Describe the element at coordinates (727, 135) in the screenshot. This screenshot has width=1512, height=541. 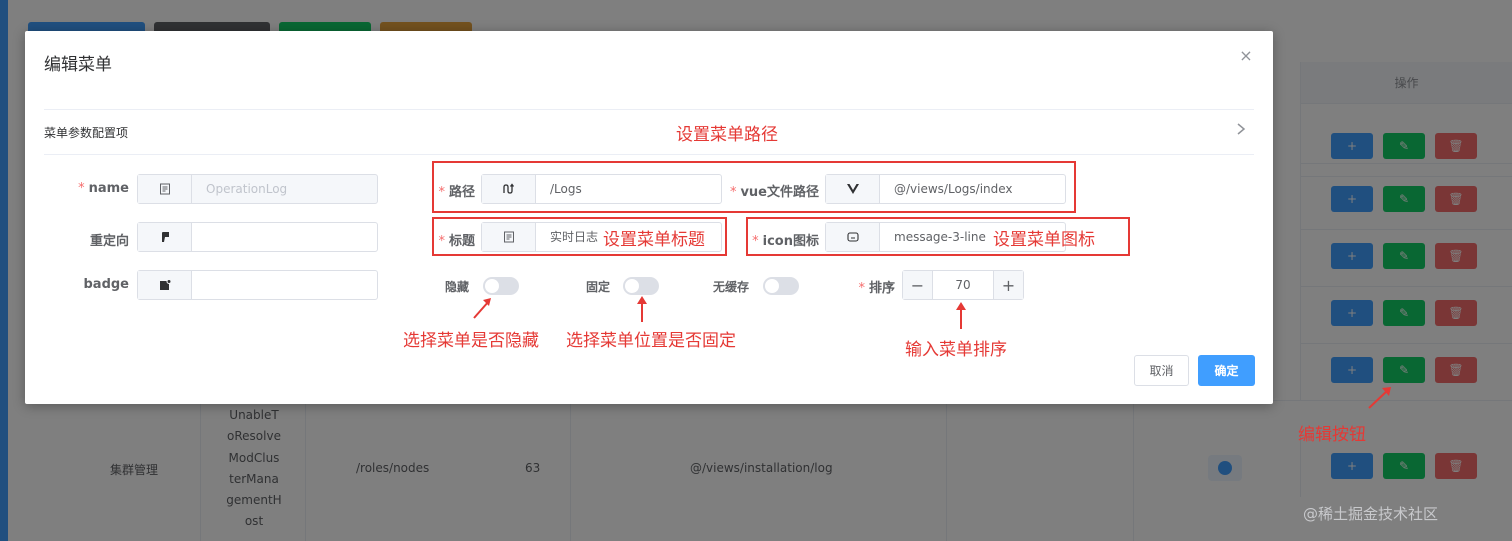
I see `annotation-set-path: 设置菜单路径` at that location.